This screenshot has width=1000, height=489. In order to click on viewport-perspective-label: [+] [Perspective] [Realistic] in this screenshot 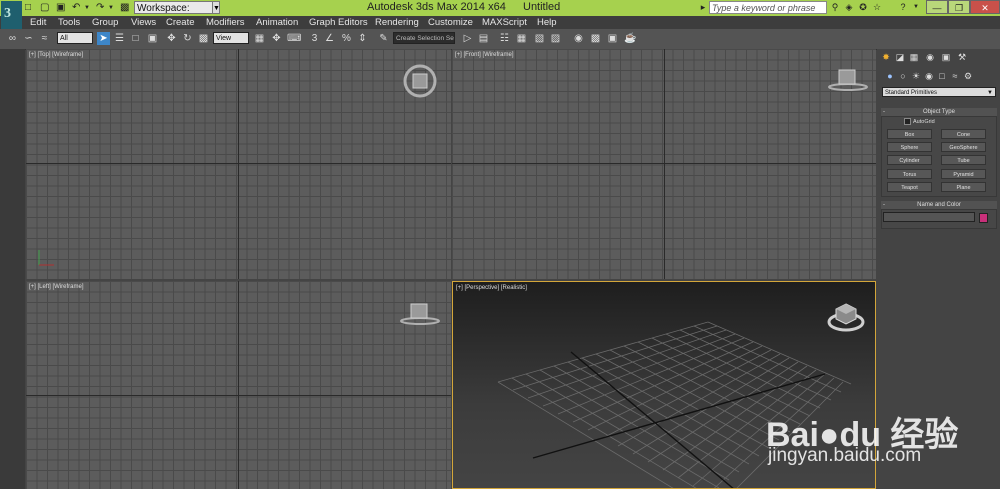, I will do `click(491, 288)`.